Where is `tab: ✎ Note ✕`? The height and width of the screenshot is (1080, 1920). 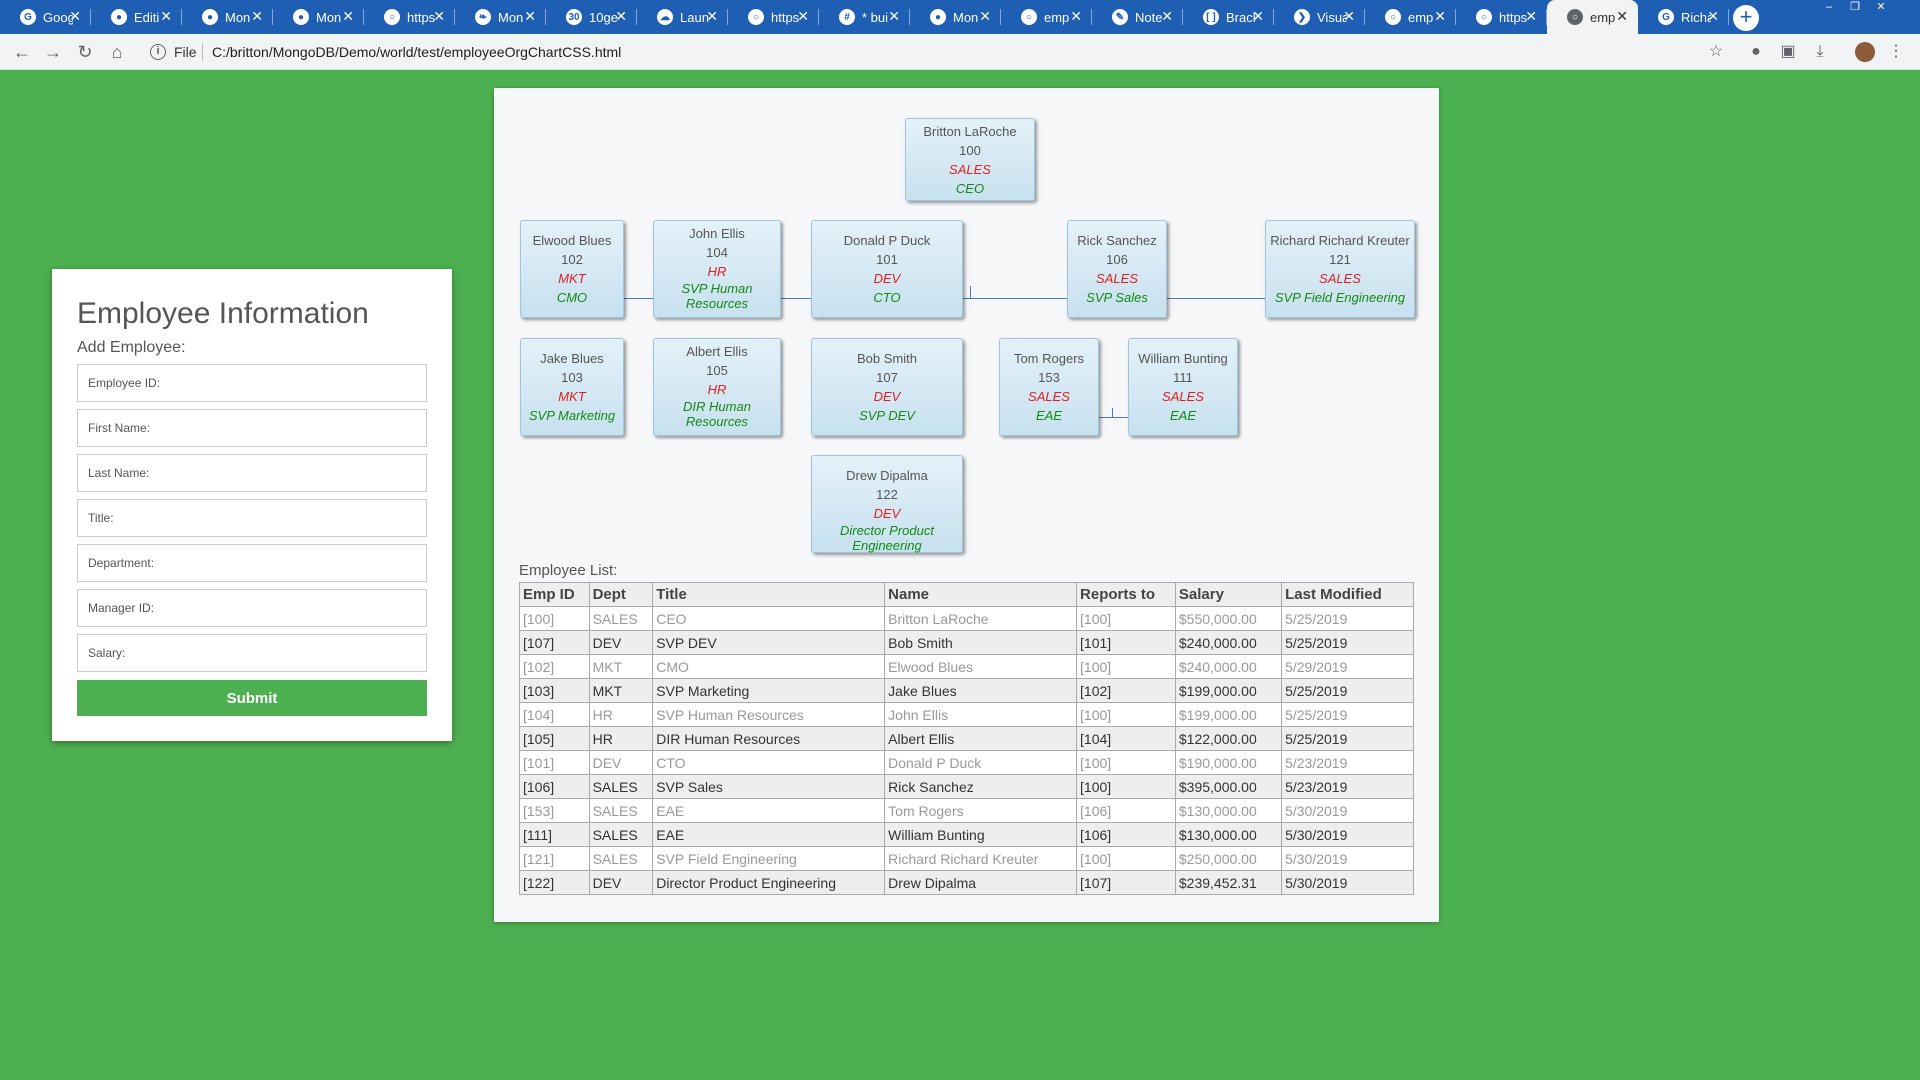 tab: ✎ Note ✕ is located at coordinates (1137, 17).